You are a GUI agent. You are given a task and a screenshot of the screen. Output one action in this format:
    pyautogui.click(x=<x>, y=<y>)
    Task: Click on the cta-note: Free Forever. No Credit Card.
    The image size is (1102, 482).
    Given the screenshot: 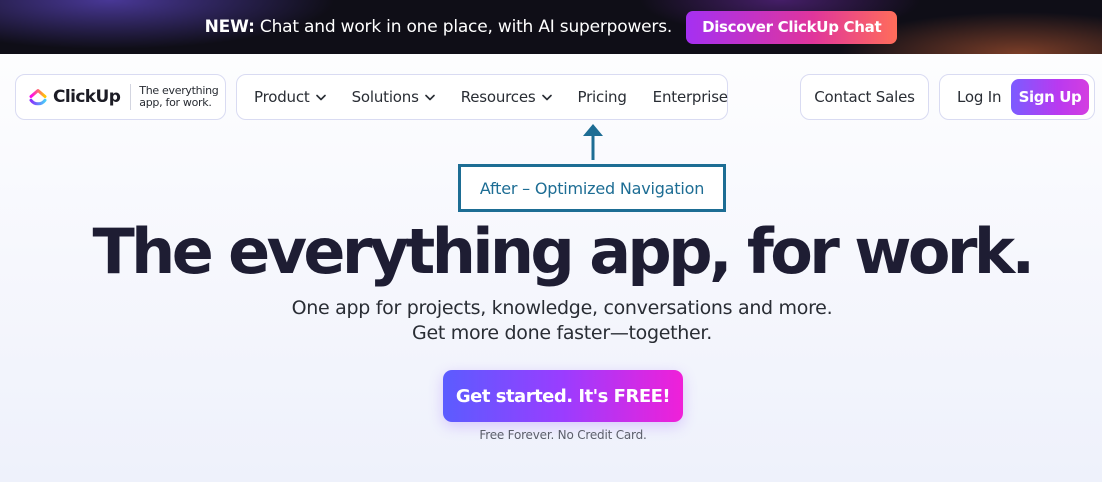 What is the action you would take?
    pyautogui.click(x=563, y=435)
    